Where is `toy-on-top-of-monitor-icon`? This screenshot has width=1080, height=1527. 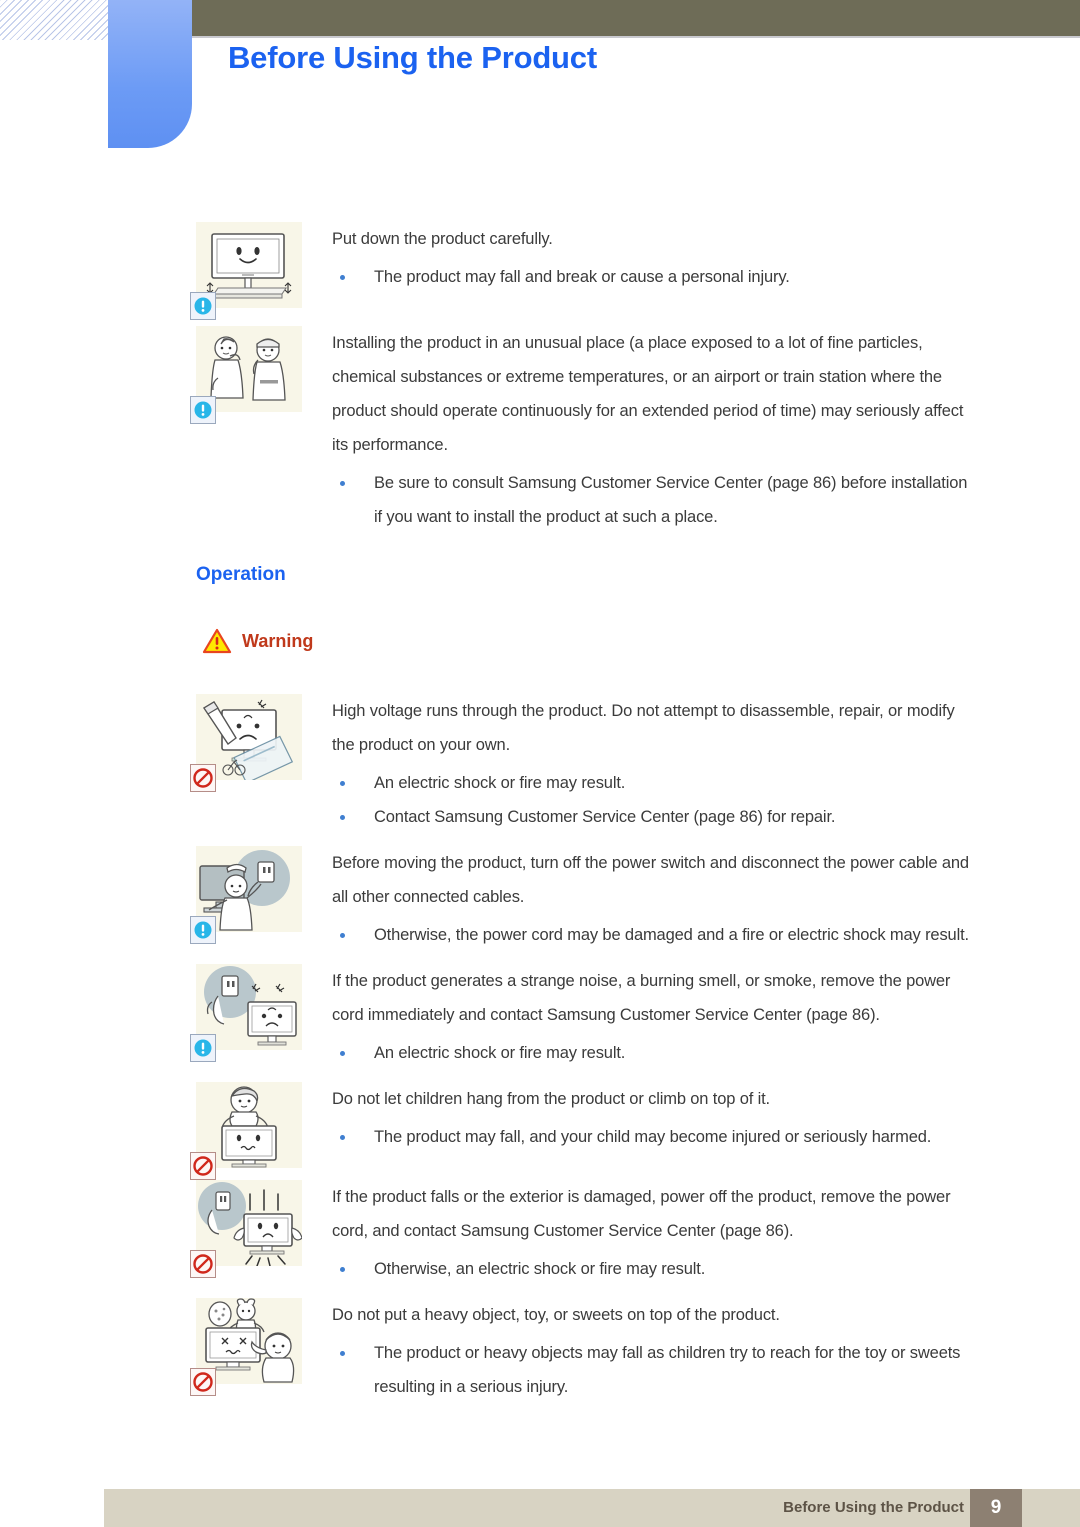 toy-on-top-of-monitor-icon is located at coordinates (246, 1347).